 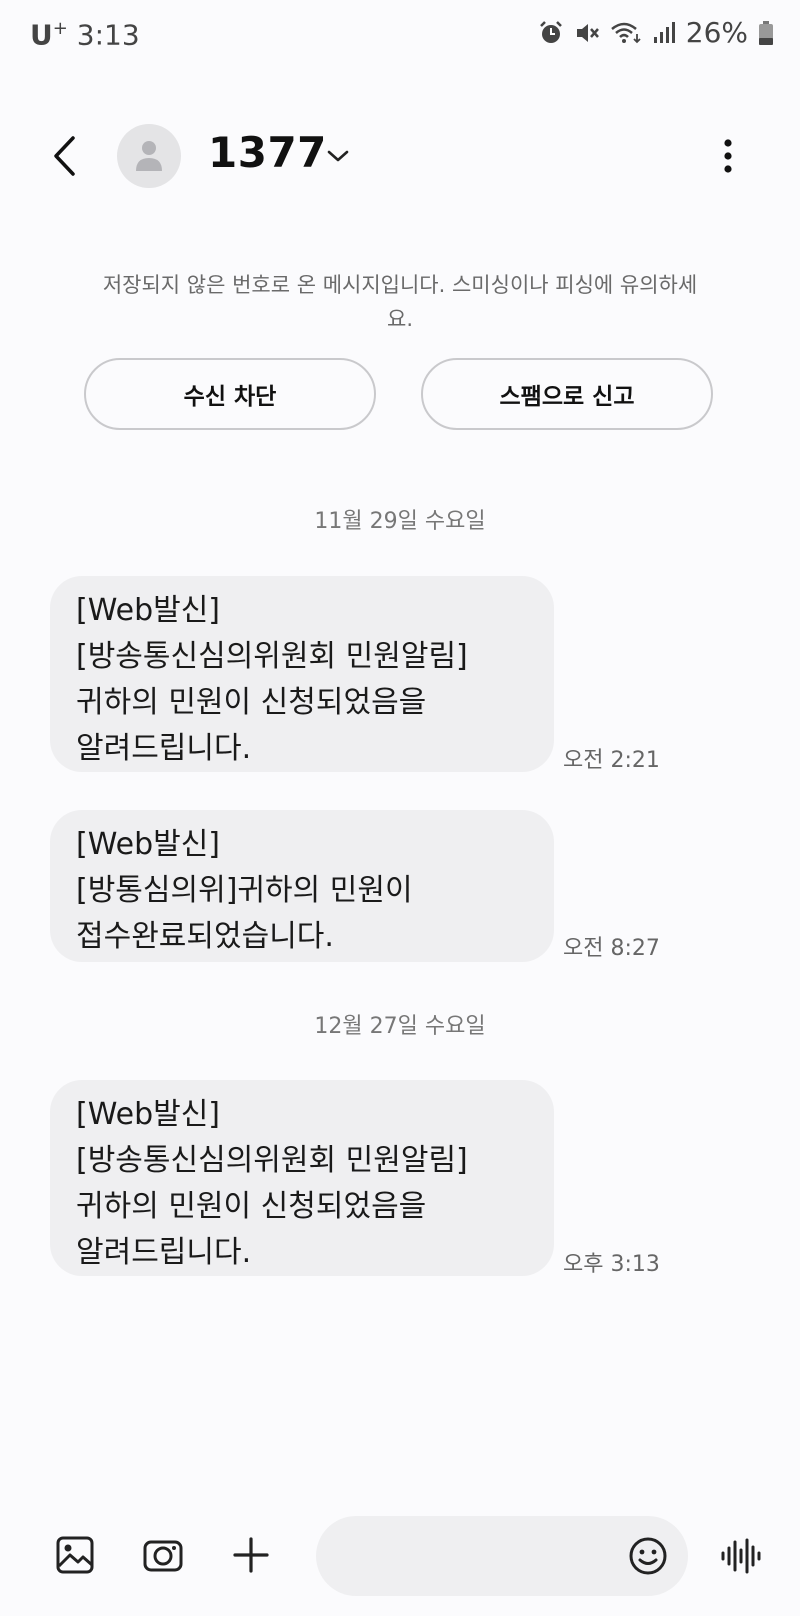 I want to click on block-number-button: 수신 차단, so click(x=230, y=394).